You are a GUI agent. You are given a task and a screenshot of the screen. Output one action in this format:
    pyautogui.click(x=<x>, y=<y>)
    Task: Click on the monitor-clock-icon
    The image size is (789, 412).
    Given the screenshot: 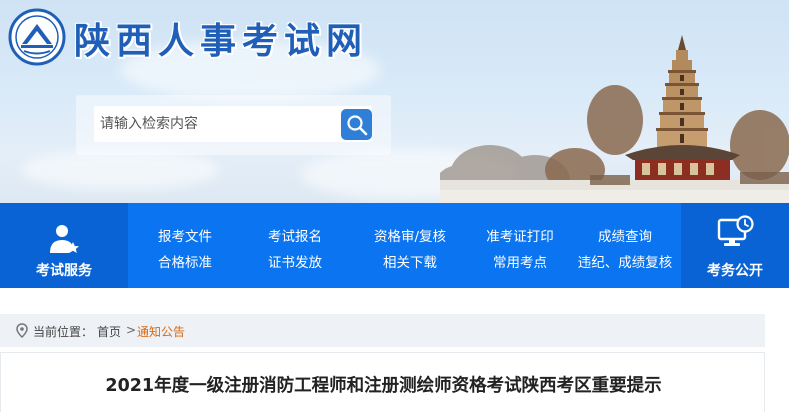 What is the action you would take?
    pyautogui.click(x=735, y=230)
    